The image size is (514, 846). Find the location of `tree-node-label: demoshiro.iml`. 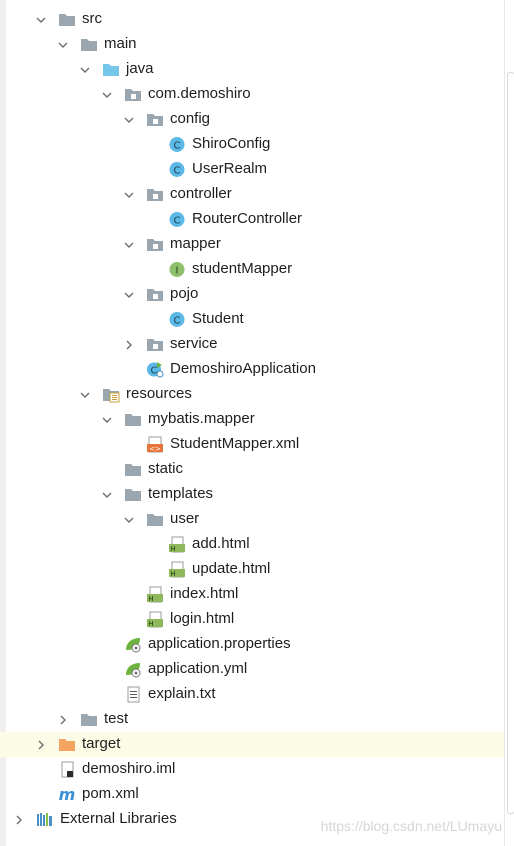

tree-node-label: demoshiro.iml is located at coordinates (129, 768).